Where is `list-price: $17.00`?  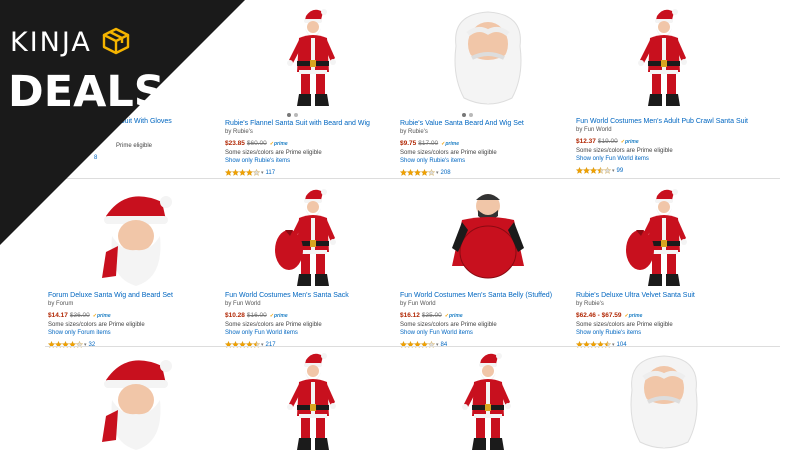 list-price: $17.00 is located at coordinates (428, 143).